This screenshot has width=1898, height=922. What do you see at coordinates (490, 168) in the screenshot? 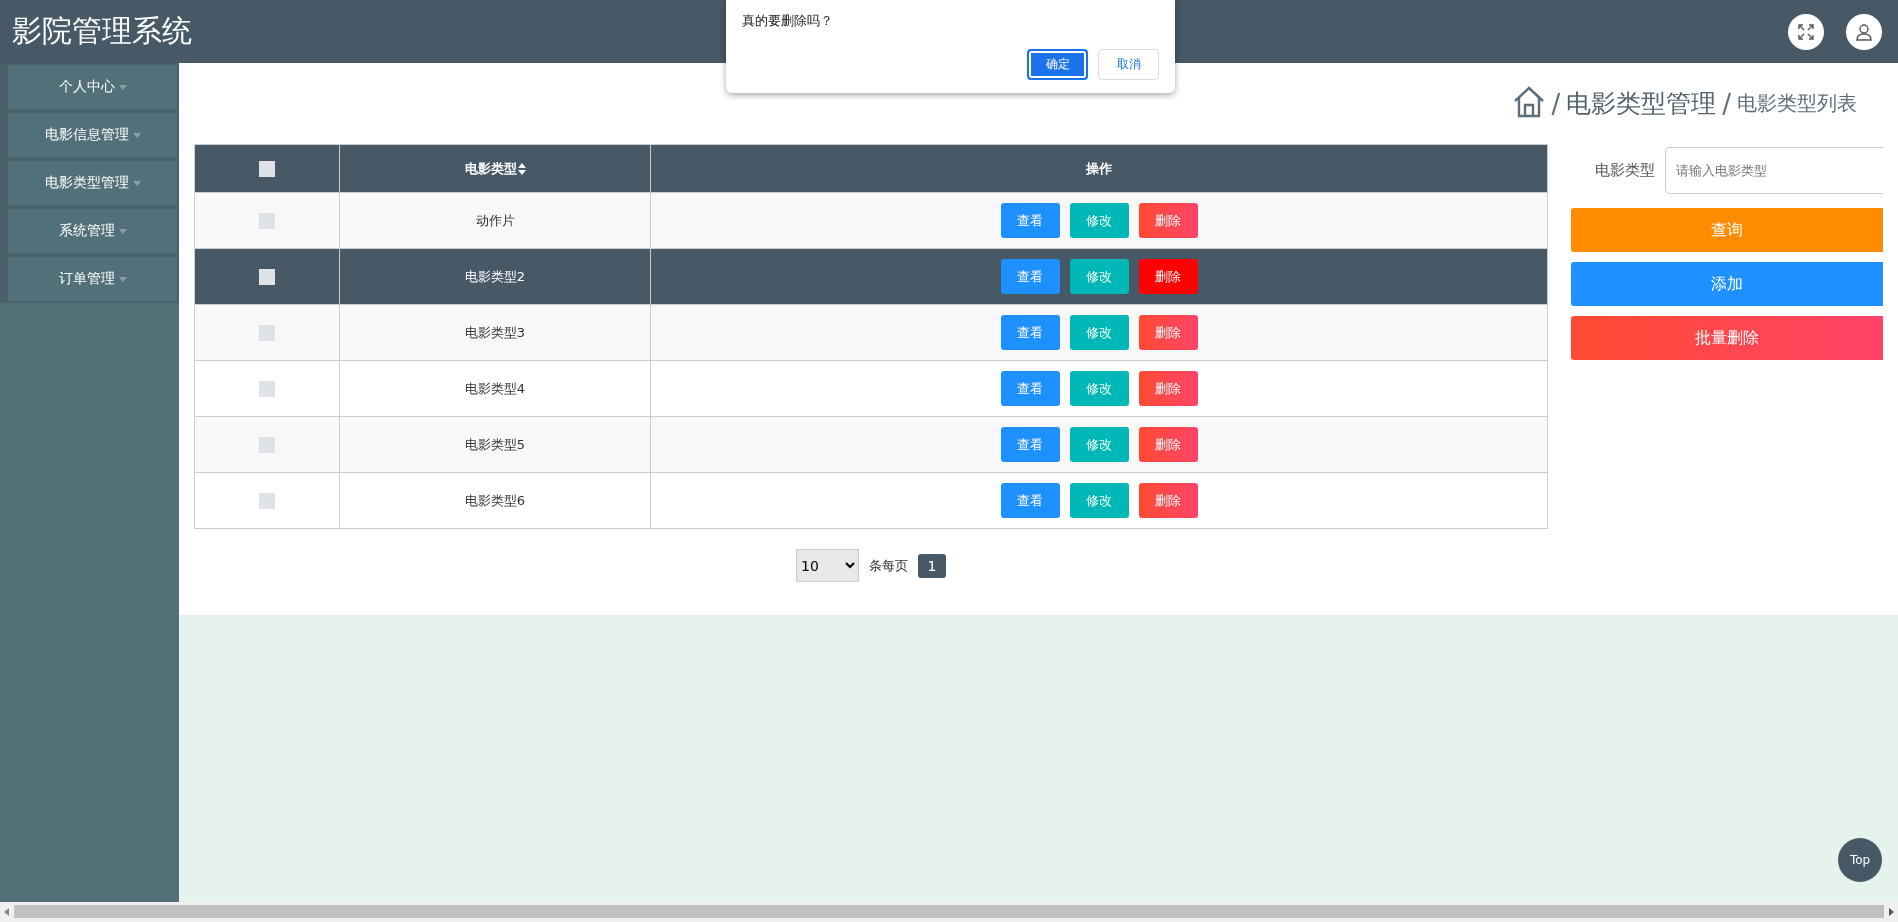
I see `column-heading: 电影类型` at bounding box center [490, 168].